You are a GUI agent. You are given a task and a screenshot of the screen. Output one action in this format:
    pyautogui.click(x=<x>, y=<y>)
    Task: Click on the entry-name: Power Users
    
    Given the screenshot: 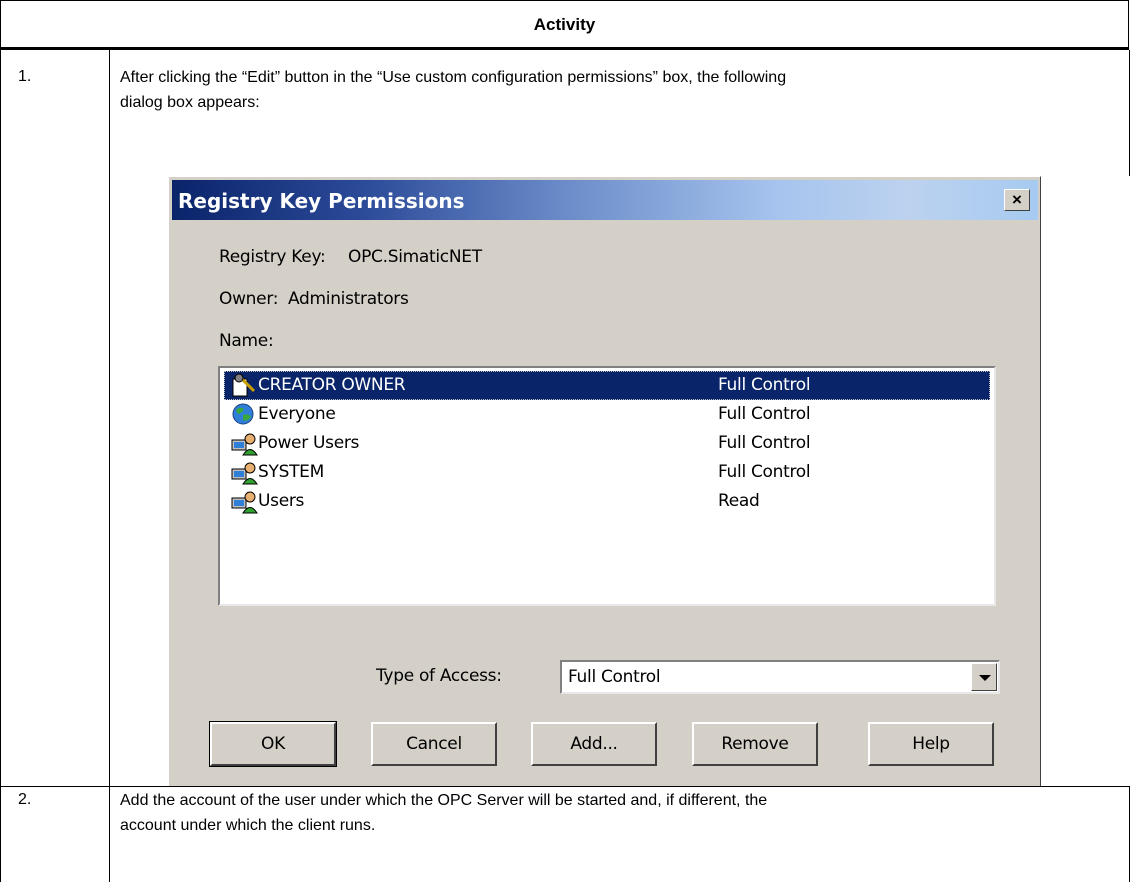 What is the action you would take?
    pyautogui.click(x=309, y=443)
    